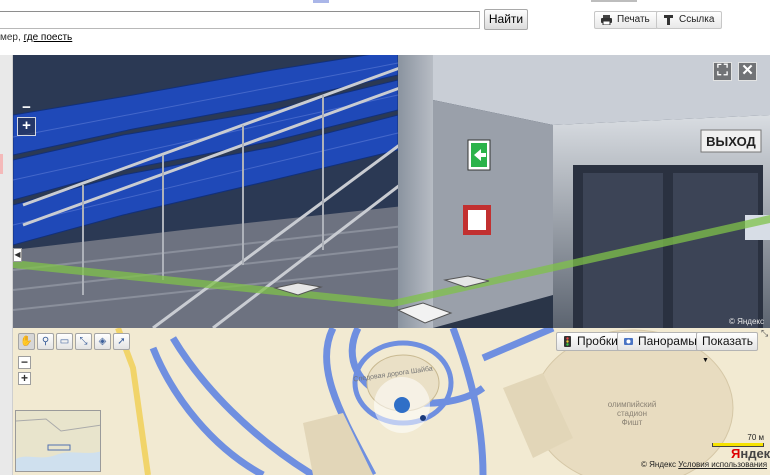  I want to click on magnifier-icon: ⚲, so click(45, 341).